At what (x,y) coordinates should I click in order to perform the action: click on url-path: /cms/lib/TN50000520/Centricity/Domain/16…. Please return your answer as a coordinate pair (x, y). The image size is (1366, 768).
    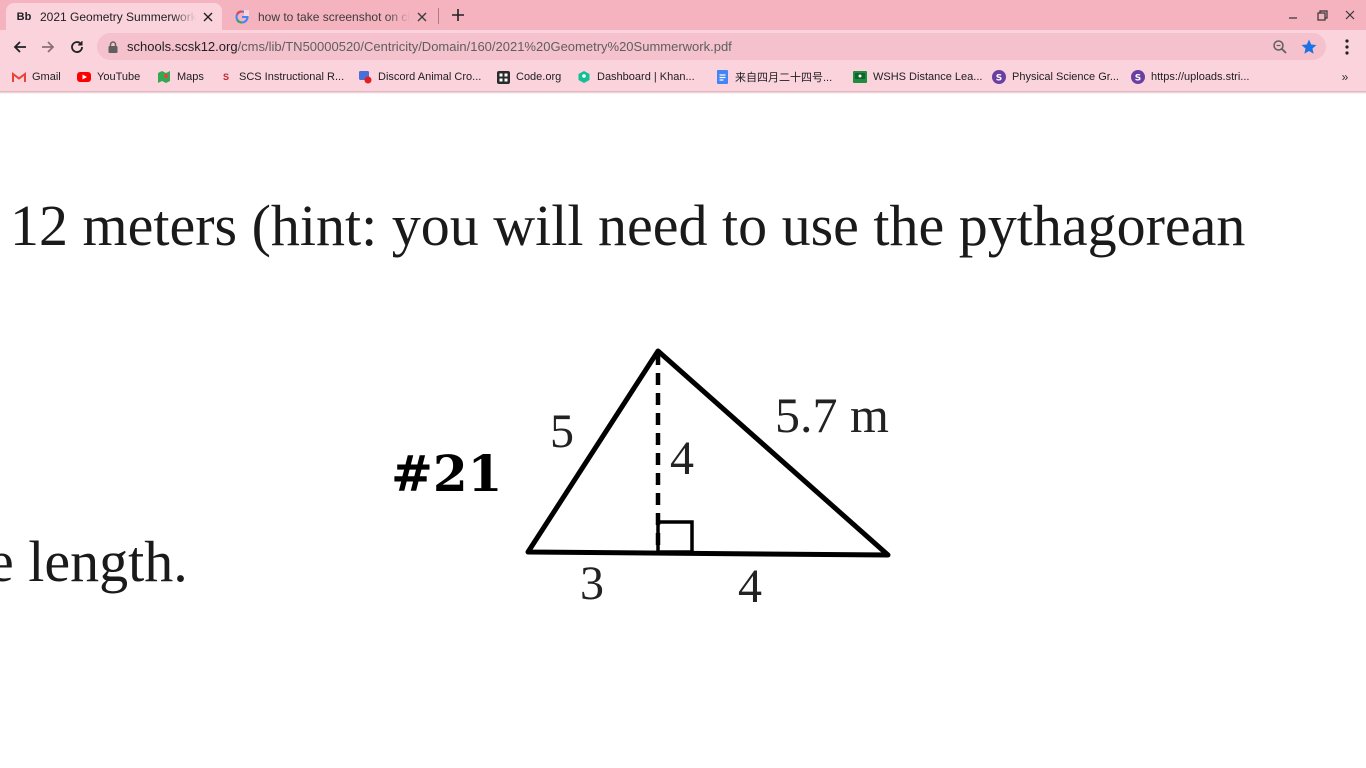
    Looking at the image, I should click on (484, 46).